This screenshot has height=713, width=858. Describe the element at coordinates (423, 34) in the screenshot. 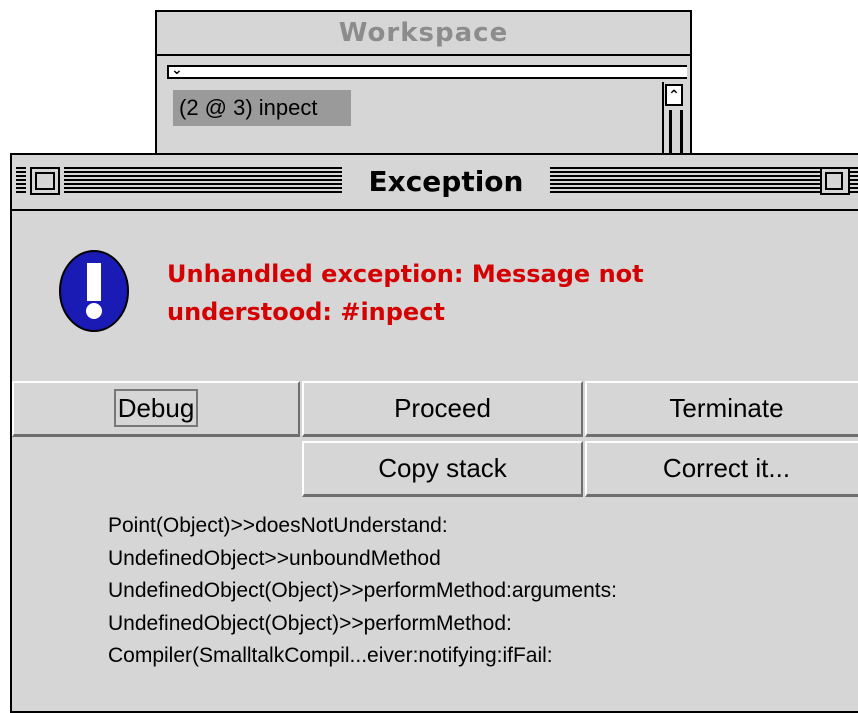

I see `workspace-title: Workspace` at that location.